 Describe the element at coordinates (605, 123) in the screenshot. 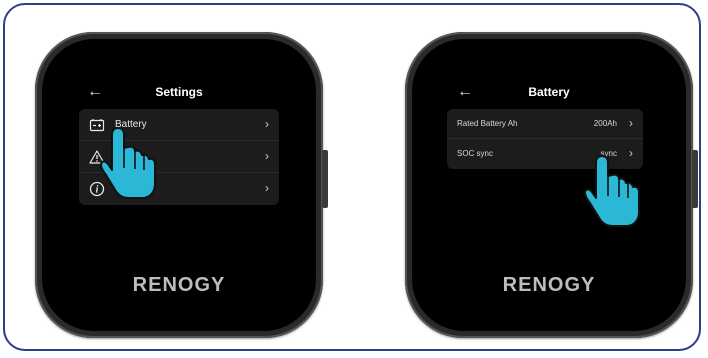

I see `menu-item-value: 200Ah` at that location.